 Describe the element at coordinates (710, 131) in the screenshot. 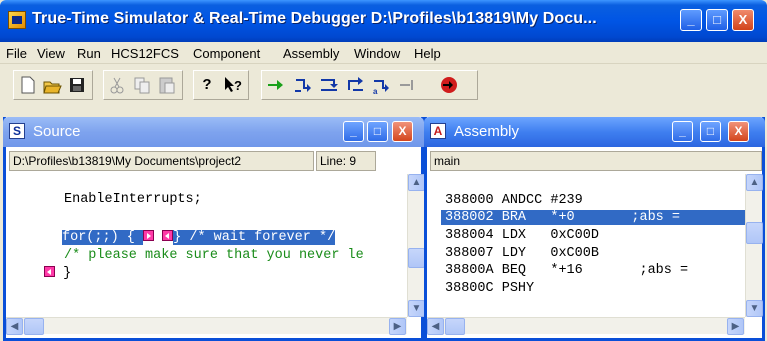

I see `assembly-maximize-button: □` at that location.